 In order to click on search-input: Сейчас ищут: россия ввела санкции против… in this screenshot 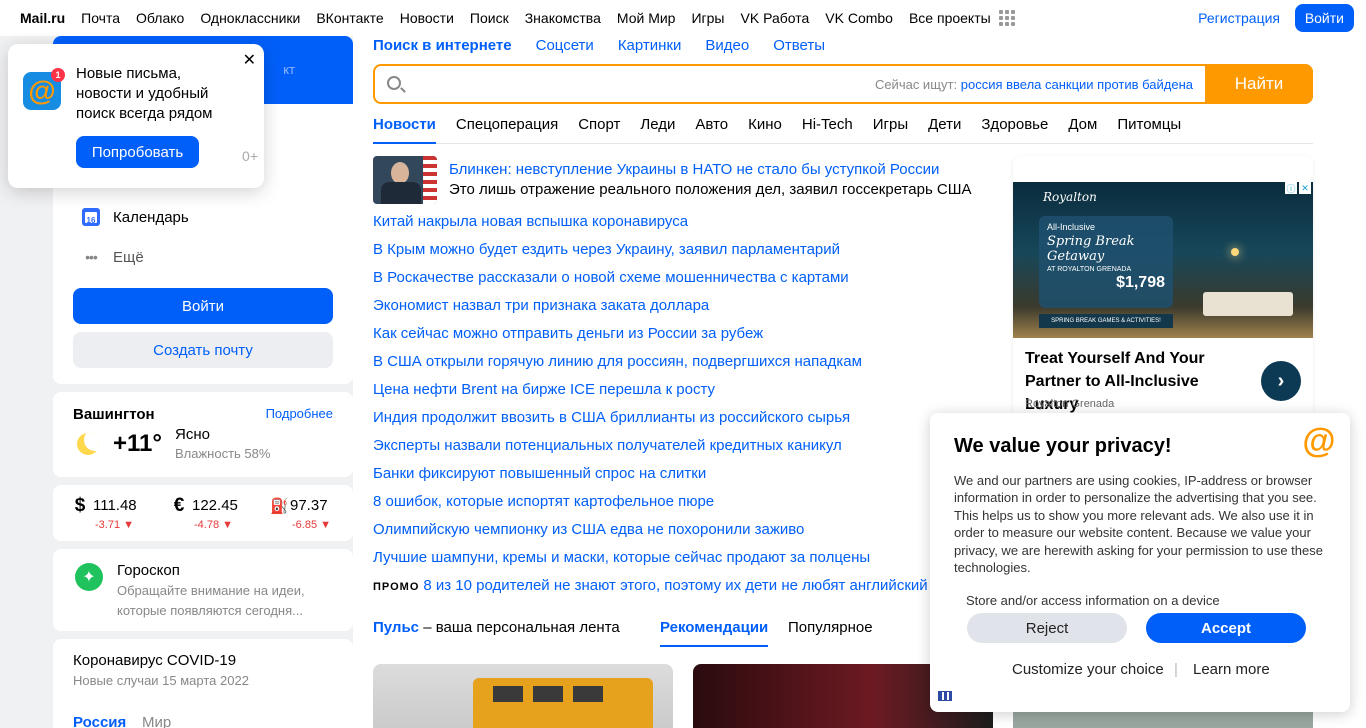, I will do `click(843, 84)`.